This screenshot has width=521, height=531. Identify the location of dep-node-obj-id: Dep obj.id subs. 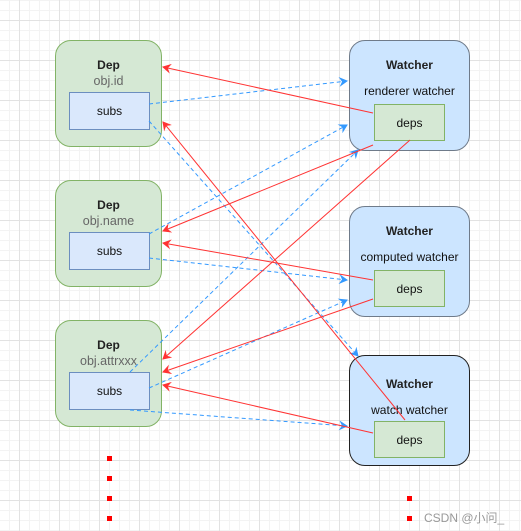
(108, 93).